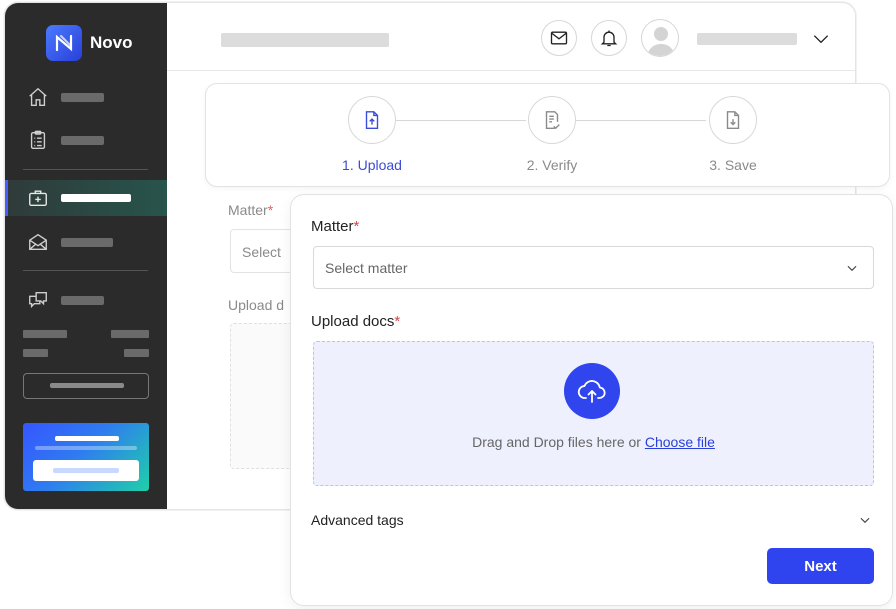 The width and height of the screenshot is (896, 609). What do you see at coordinates (38, 96) in the screenshot?
I see `home-icon` at bounding box center [38, 96].